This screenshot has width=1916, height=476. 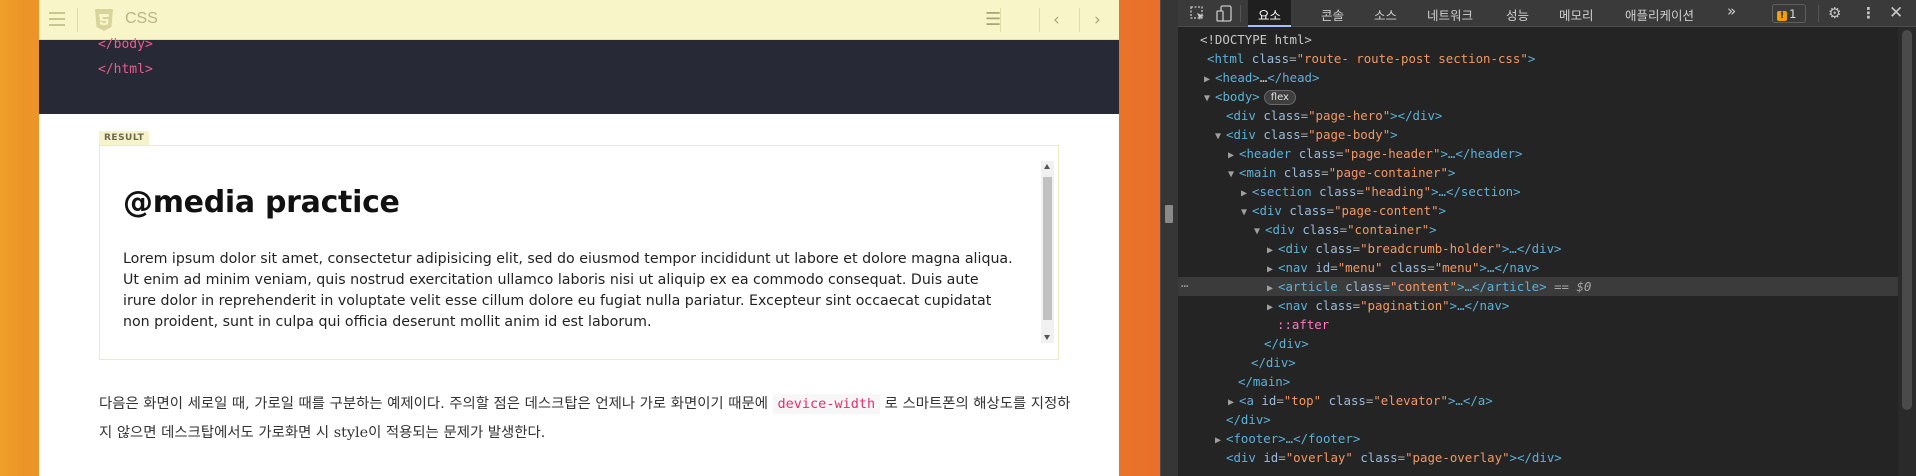 I want to click on tab-network: 네트워크, so click(x=1450, y=14).